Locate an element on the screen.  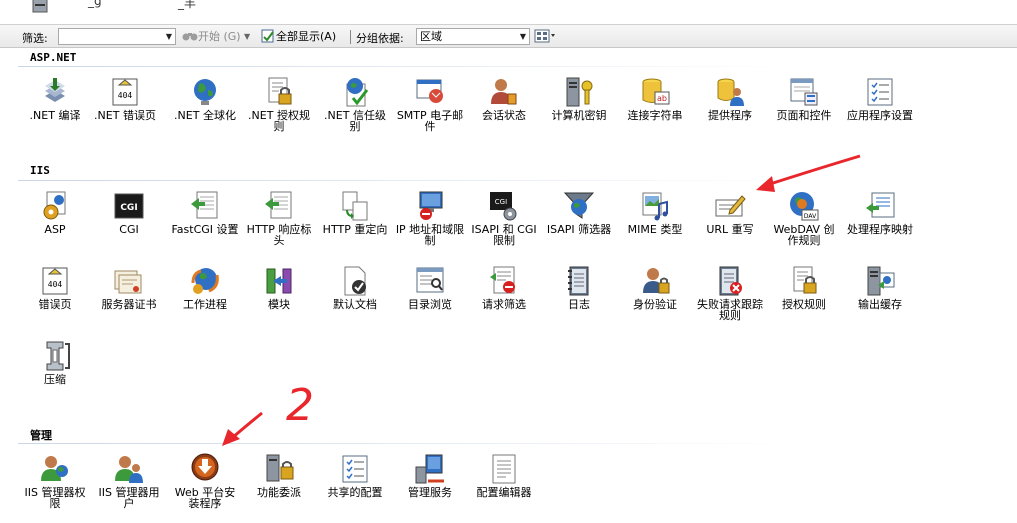
request-filter-icon is located at coordinates (502, 280).